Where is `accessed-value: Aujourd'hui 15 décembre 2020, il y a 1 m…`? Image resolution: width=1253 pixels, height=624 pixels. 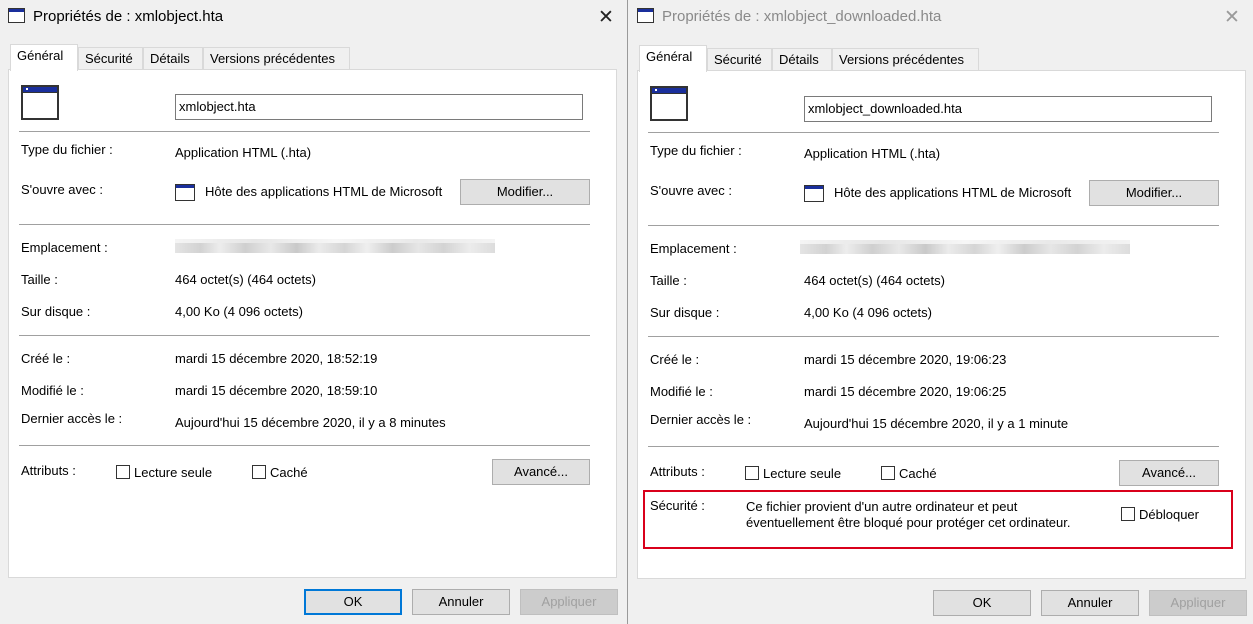
accessed-value: Aujourd'hui 15 décembre 2020, il y a 1 m… is located at coordinates (936, 423).